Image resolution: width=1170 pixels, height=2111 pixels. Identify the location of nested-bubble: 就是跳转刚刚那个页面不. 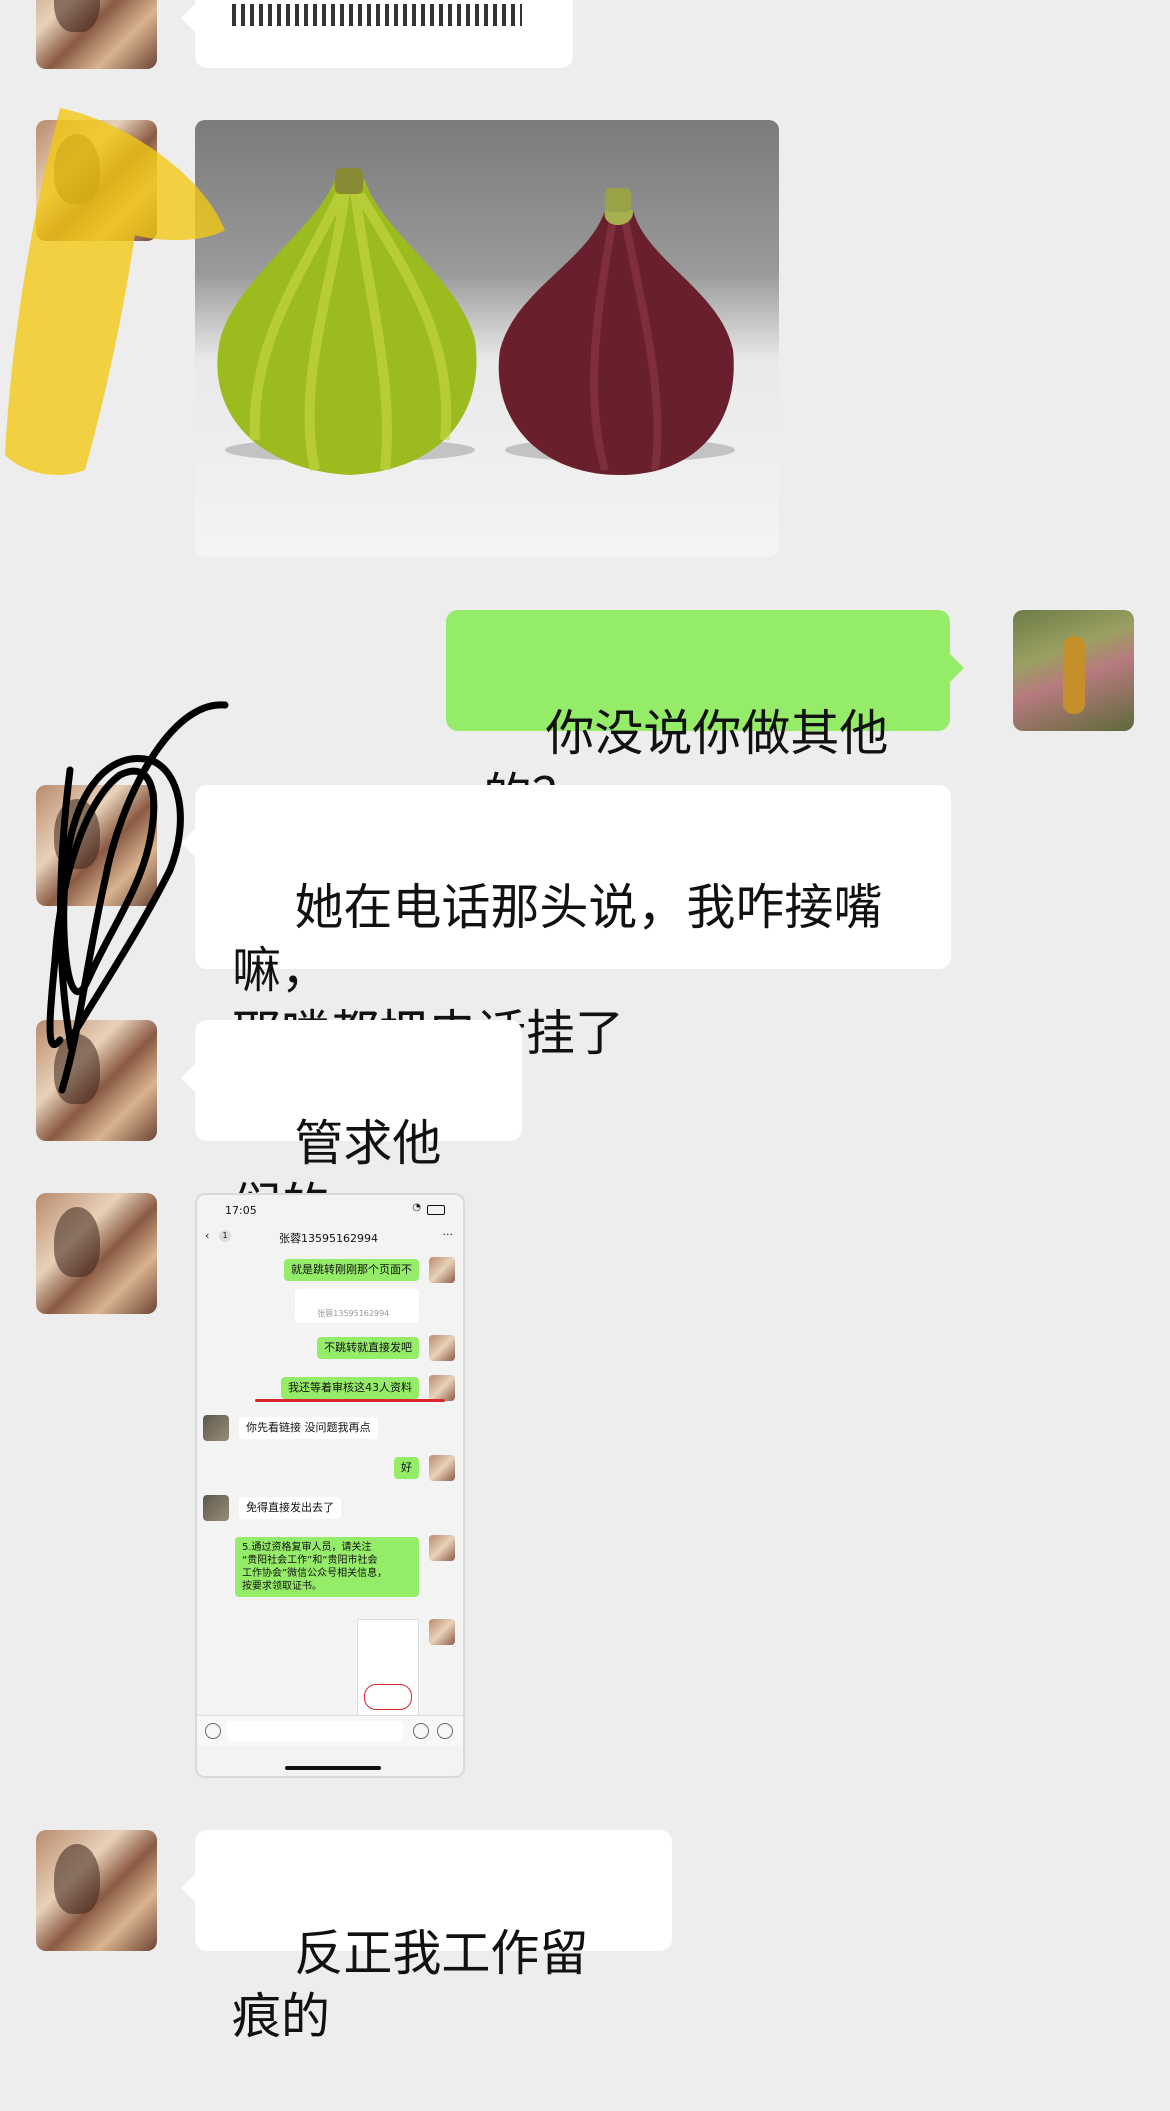
(351, 1270).